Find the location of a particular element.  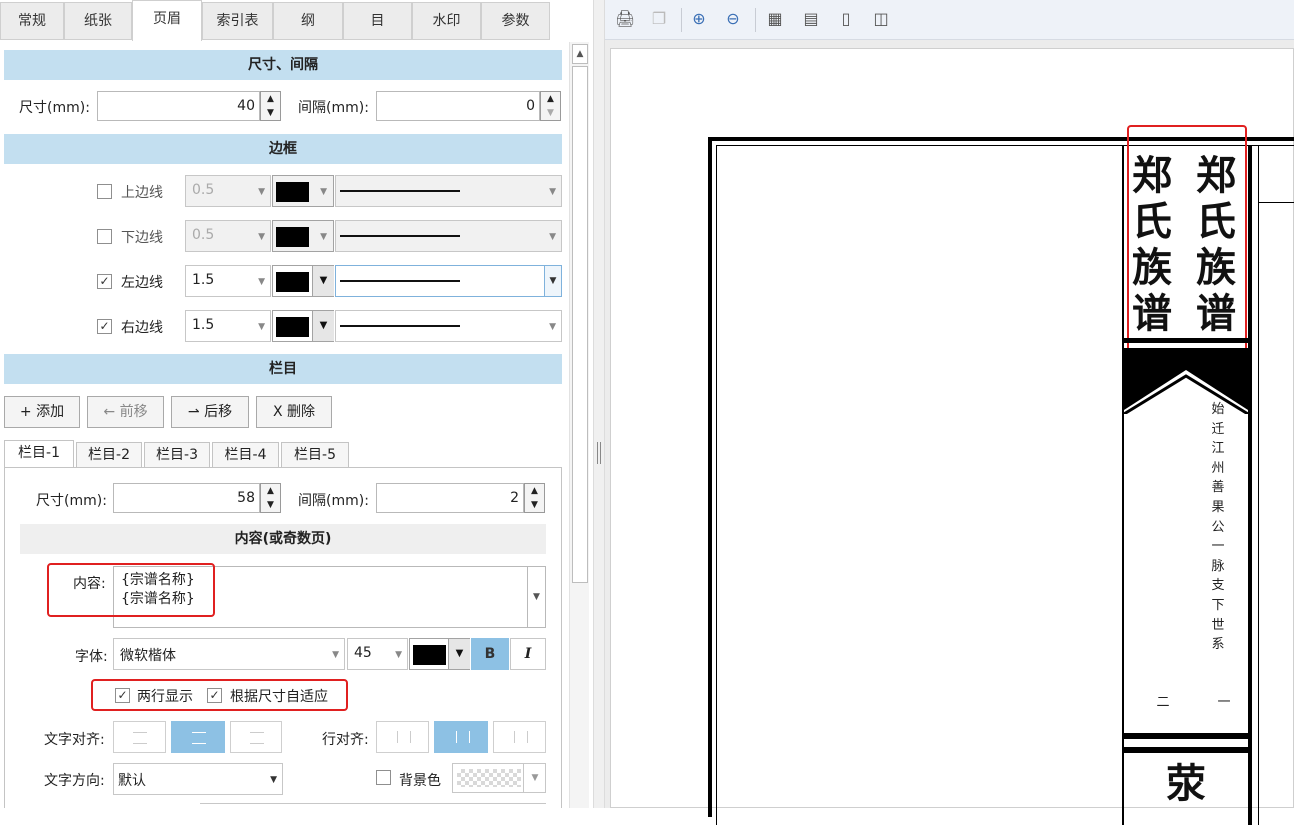

settings-tabbar: 常规 纸张 页眉 索引表 纲 目 水印 参数 is located at coordinates (296, 20).